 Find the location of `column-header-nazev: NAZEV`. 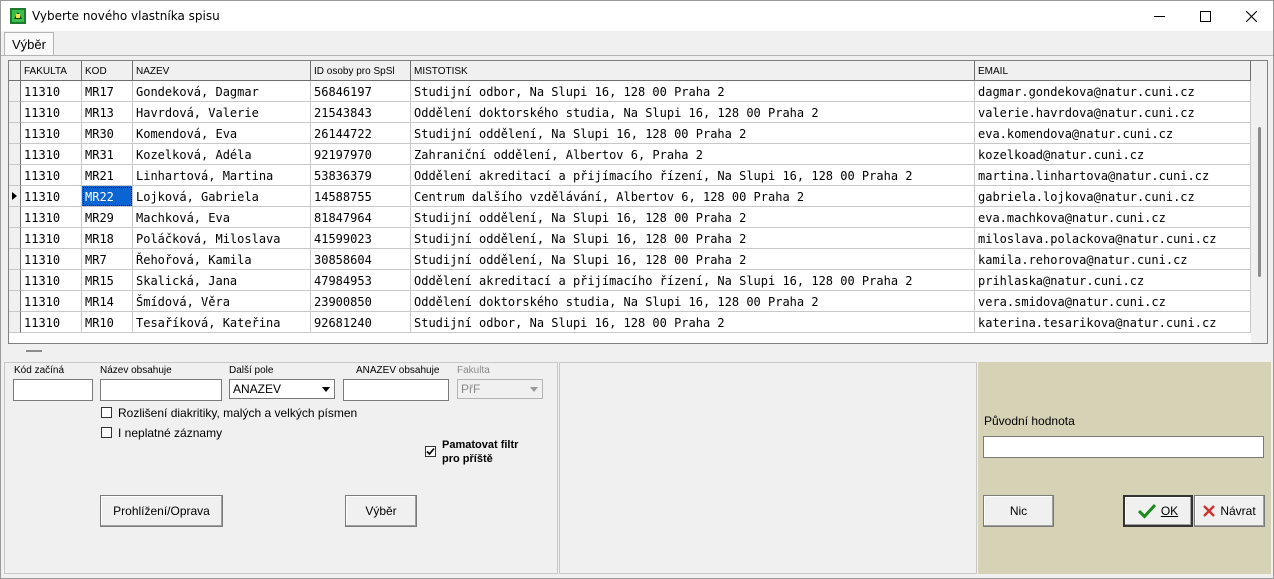

column-header-nazev: NAZEV is located at coordinates (222, 71).